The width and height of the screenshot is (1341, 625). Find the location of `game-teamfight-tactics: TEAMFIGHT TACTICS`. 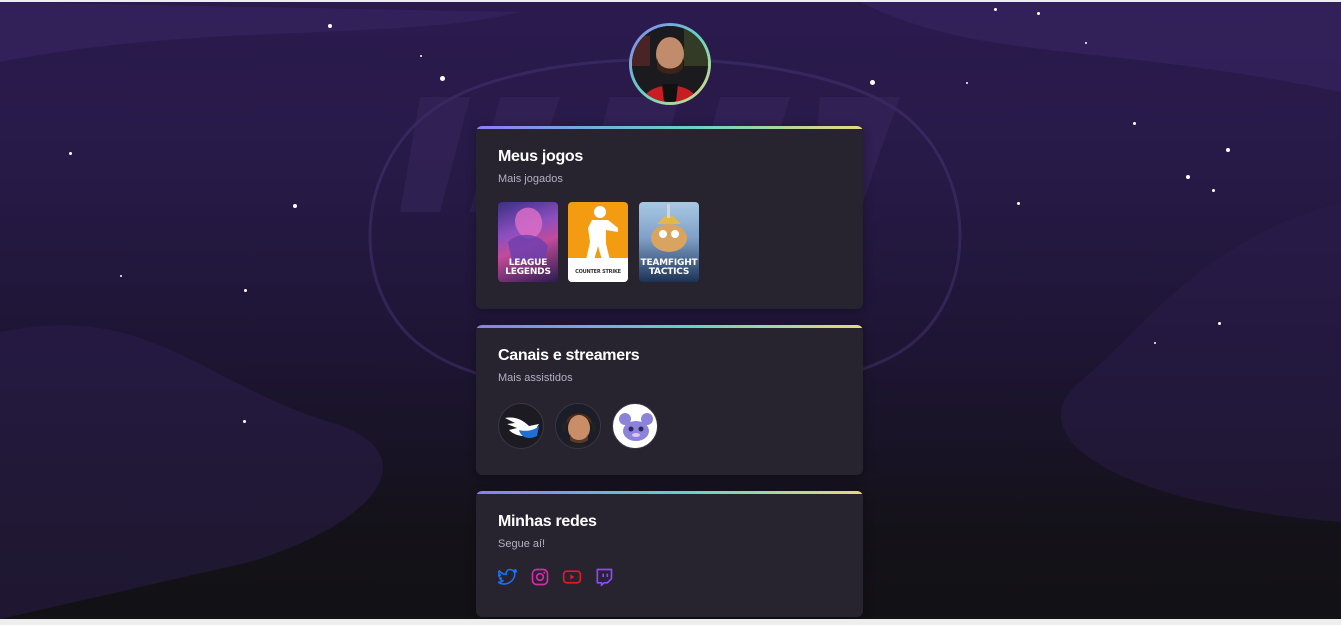

game-teamfight-tactics: TEAMFIGHT TACTICS is located at coordinates (669, 242).